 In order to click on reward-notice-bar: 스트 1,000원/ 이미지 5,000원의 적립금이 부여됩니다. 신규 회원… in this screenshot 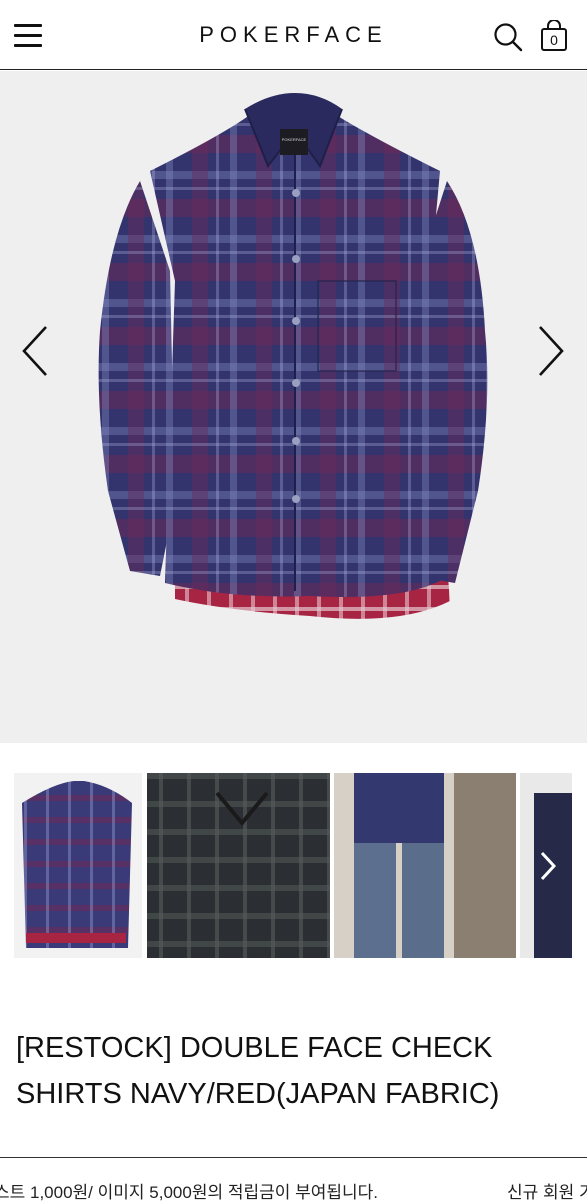, I will do `click(293, 1179)`.